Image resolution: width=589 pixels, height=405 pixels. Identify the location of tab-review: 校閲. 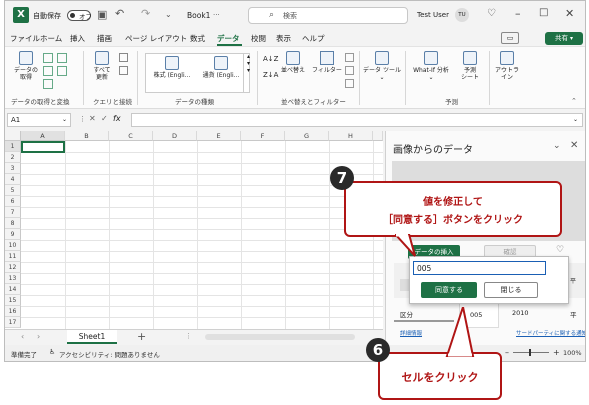
(258, 38).